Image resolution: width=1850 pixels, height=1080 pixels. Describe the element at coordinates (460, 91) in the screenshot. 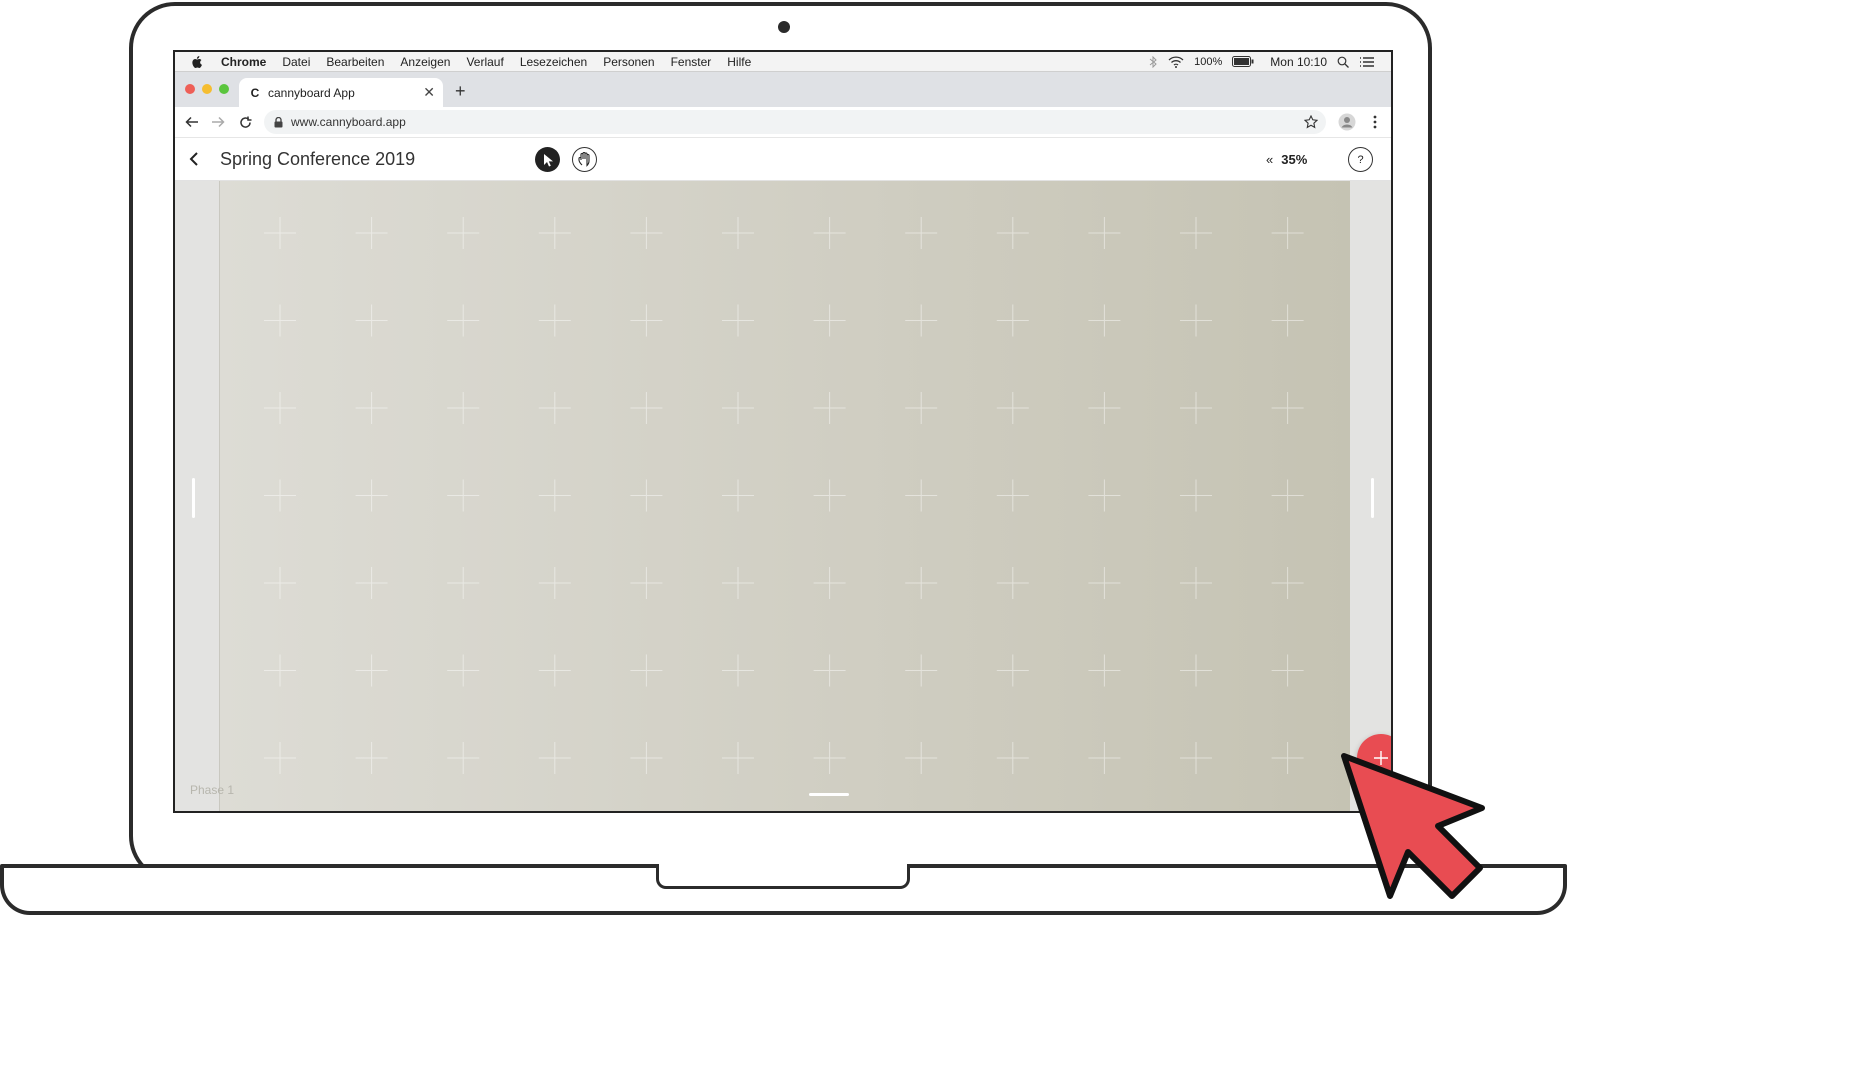

I see `new-tab-icon: +` at that location.